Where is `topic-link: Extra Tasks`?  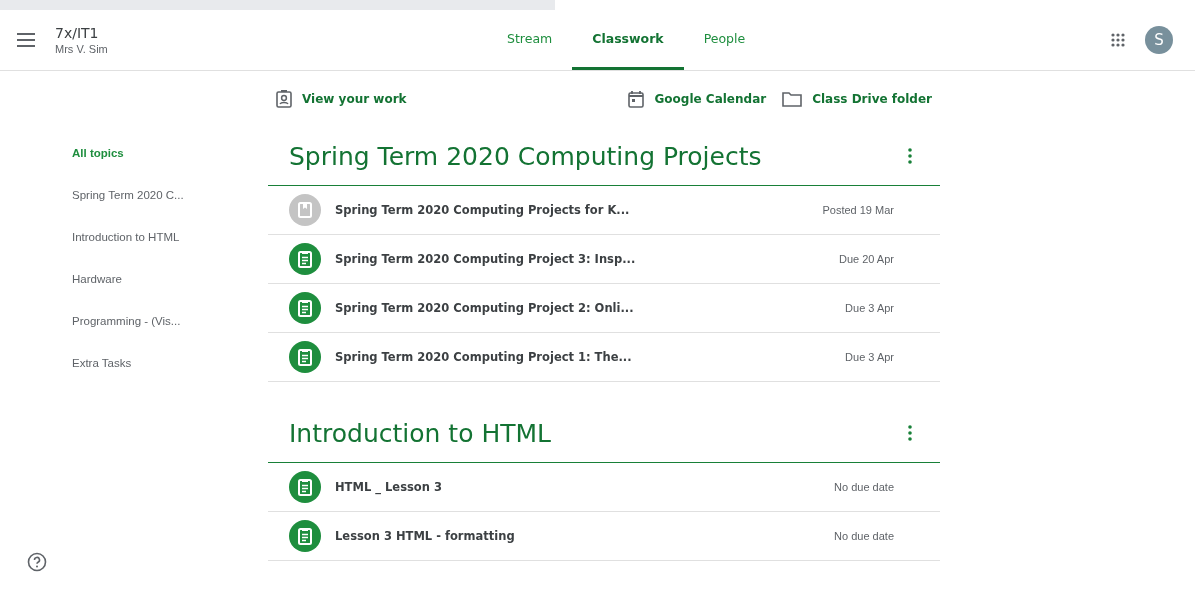
topic-link: Extra Tasks is located at coordinates (170, 378).